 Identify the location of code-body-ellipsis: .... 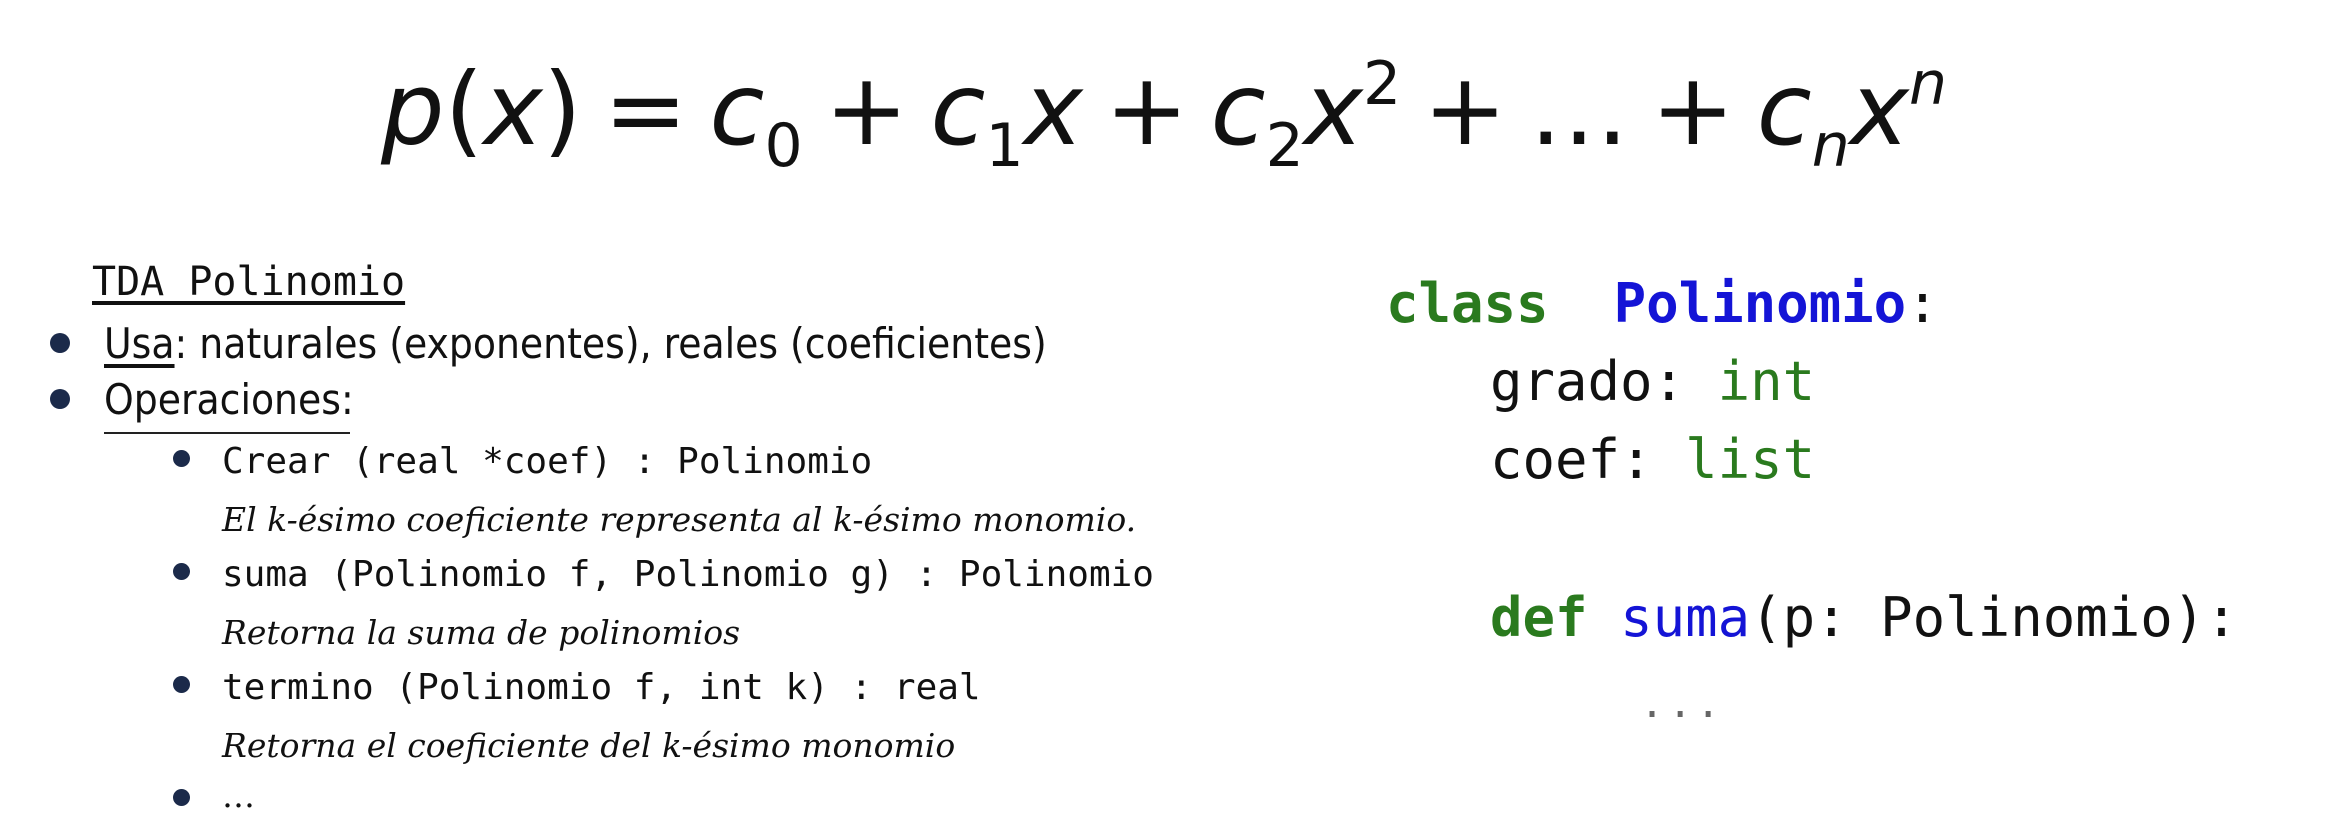
(1682, 704).